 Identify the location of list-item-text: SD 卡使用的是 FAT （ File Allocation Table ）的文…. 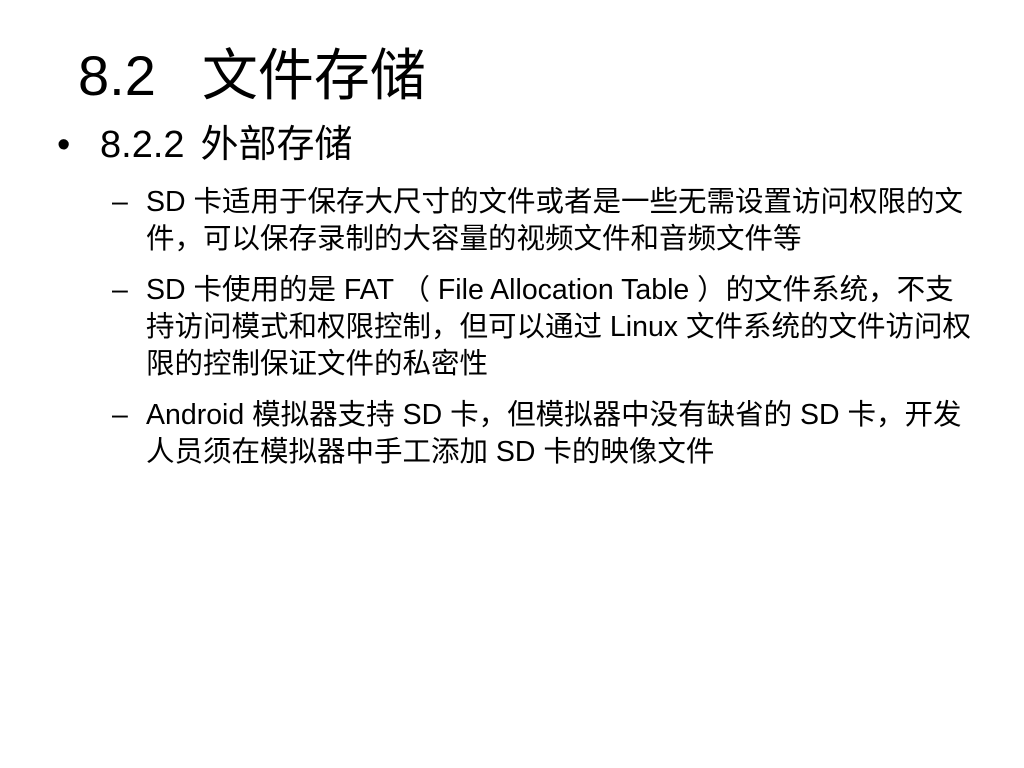
(558, 327).